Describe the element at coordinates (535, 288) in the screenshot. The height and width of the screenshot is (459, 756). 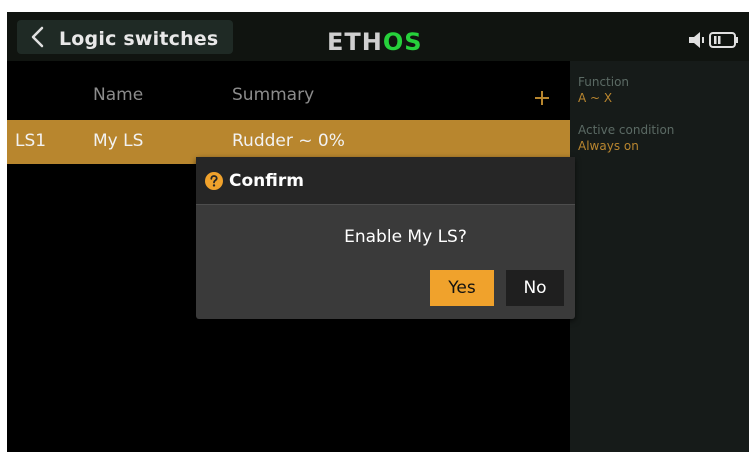
I see `no-button: No` at that location.